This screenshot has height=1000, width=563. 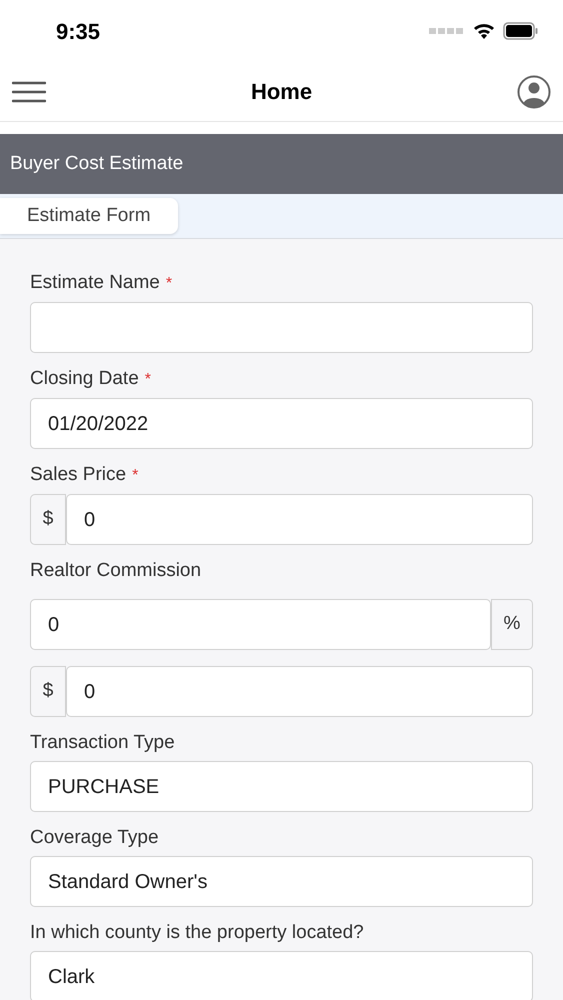 What do you see at coordinates (94, 838) in the screenshot?
I see `field-label: Coverage Type` at bounding box center [94, 838].